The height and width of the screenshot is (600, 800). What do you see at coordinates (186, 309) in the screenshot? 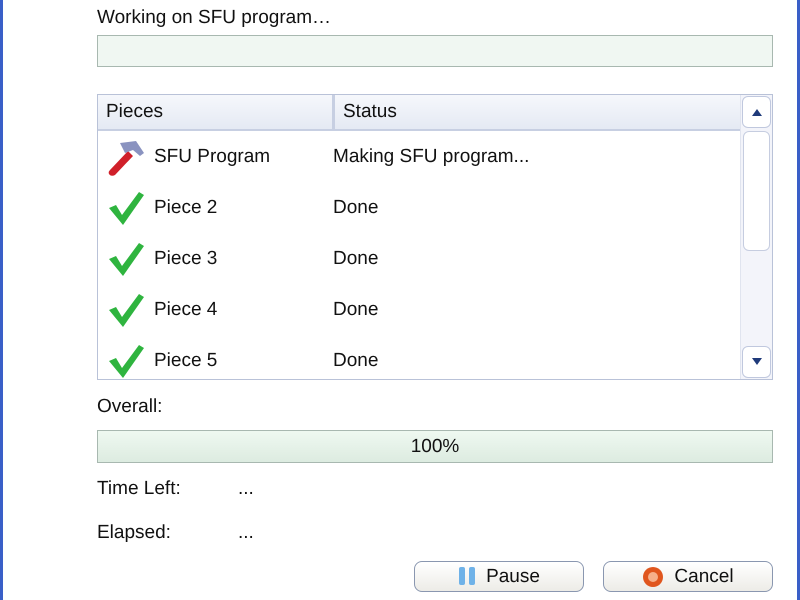
I see `piece-name: Piece 4` at bounding box center [186, 309].